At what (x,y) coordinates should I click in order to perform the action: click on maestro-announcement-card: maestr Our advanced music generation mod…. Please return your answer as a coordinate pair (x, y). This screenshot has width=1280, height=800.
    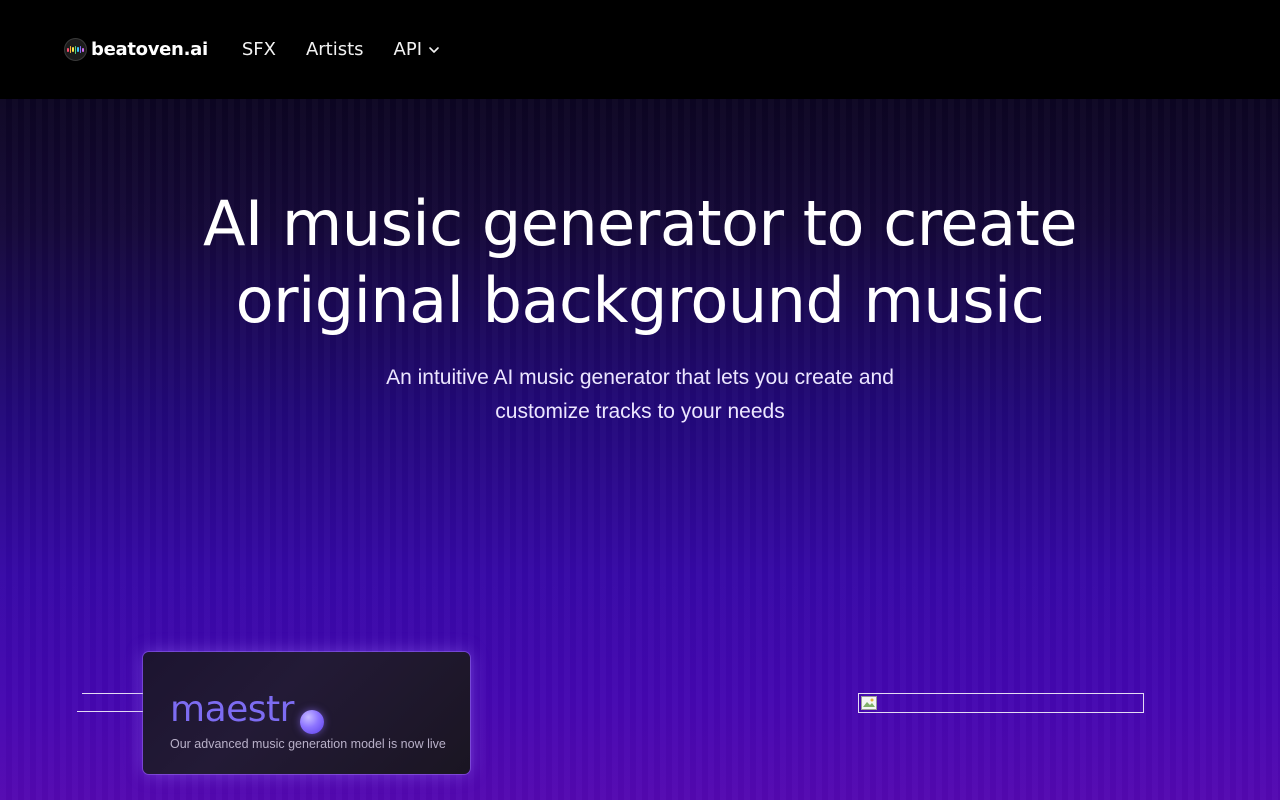
    Looking at the image, I should click on (306, 713).